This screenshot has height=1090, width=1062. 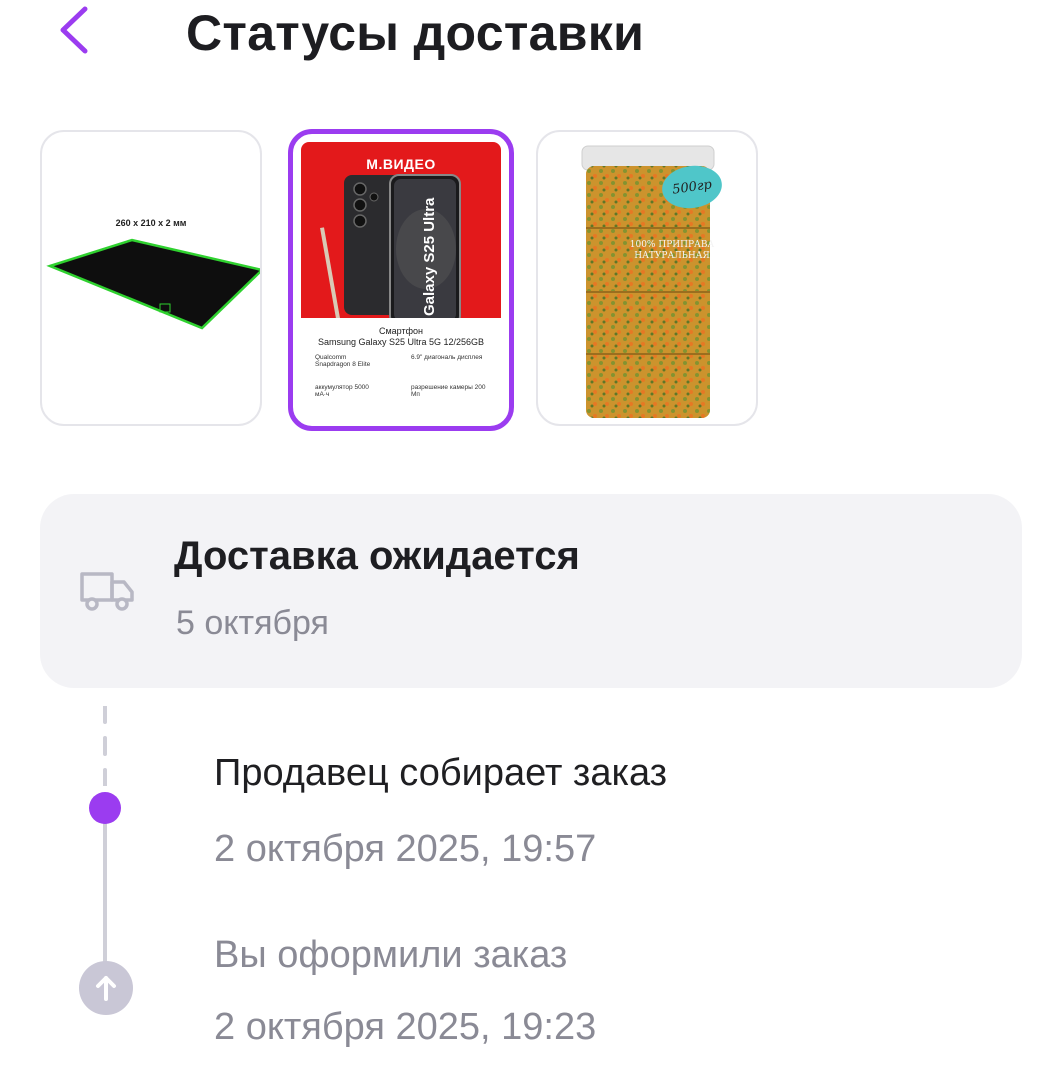 I want to click on page-title: Статусы доставки, so click(x=415, y=33).